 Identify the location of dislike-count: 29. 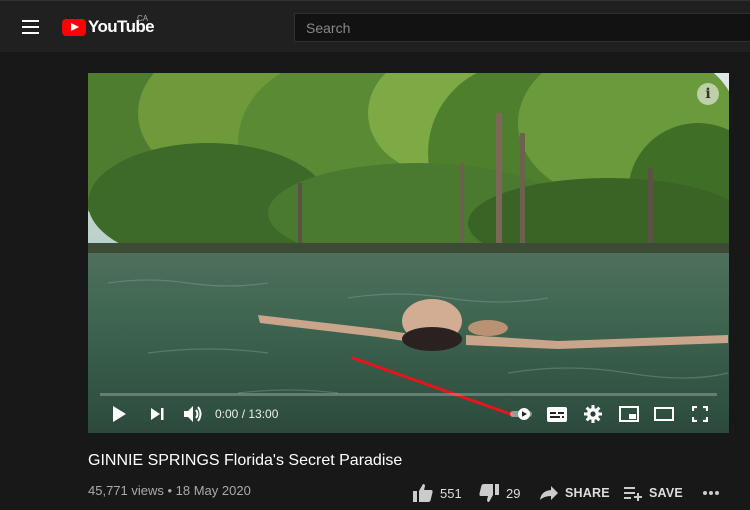
(513, 493).